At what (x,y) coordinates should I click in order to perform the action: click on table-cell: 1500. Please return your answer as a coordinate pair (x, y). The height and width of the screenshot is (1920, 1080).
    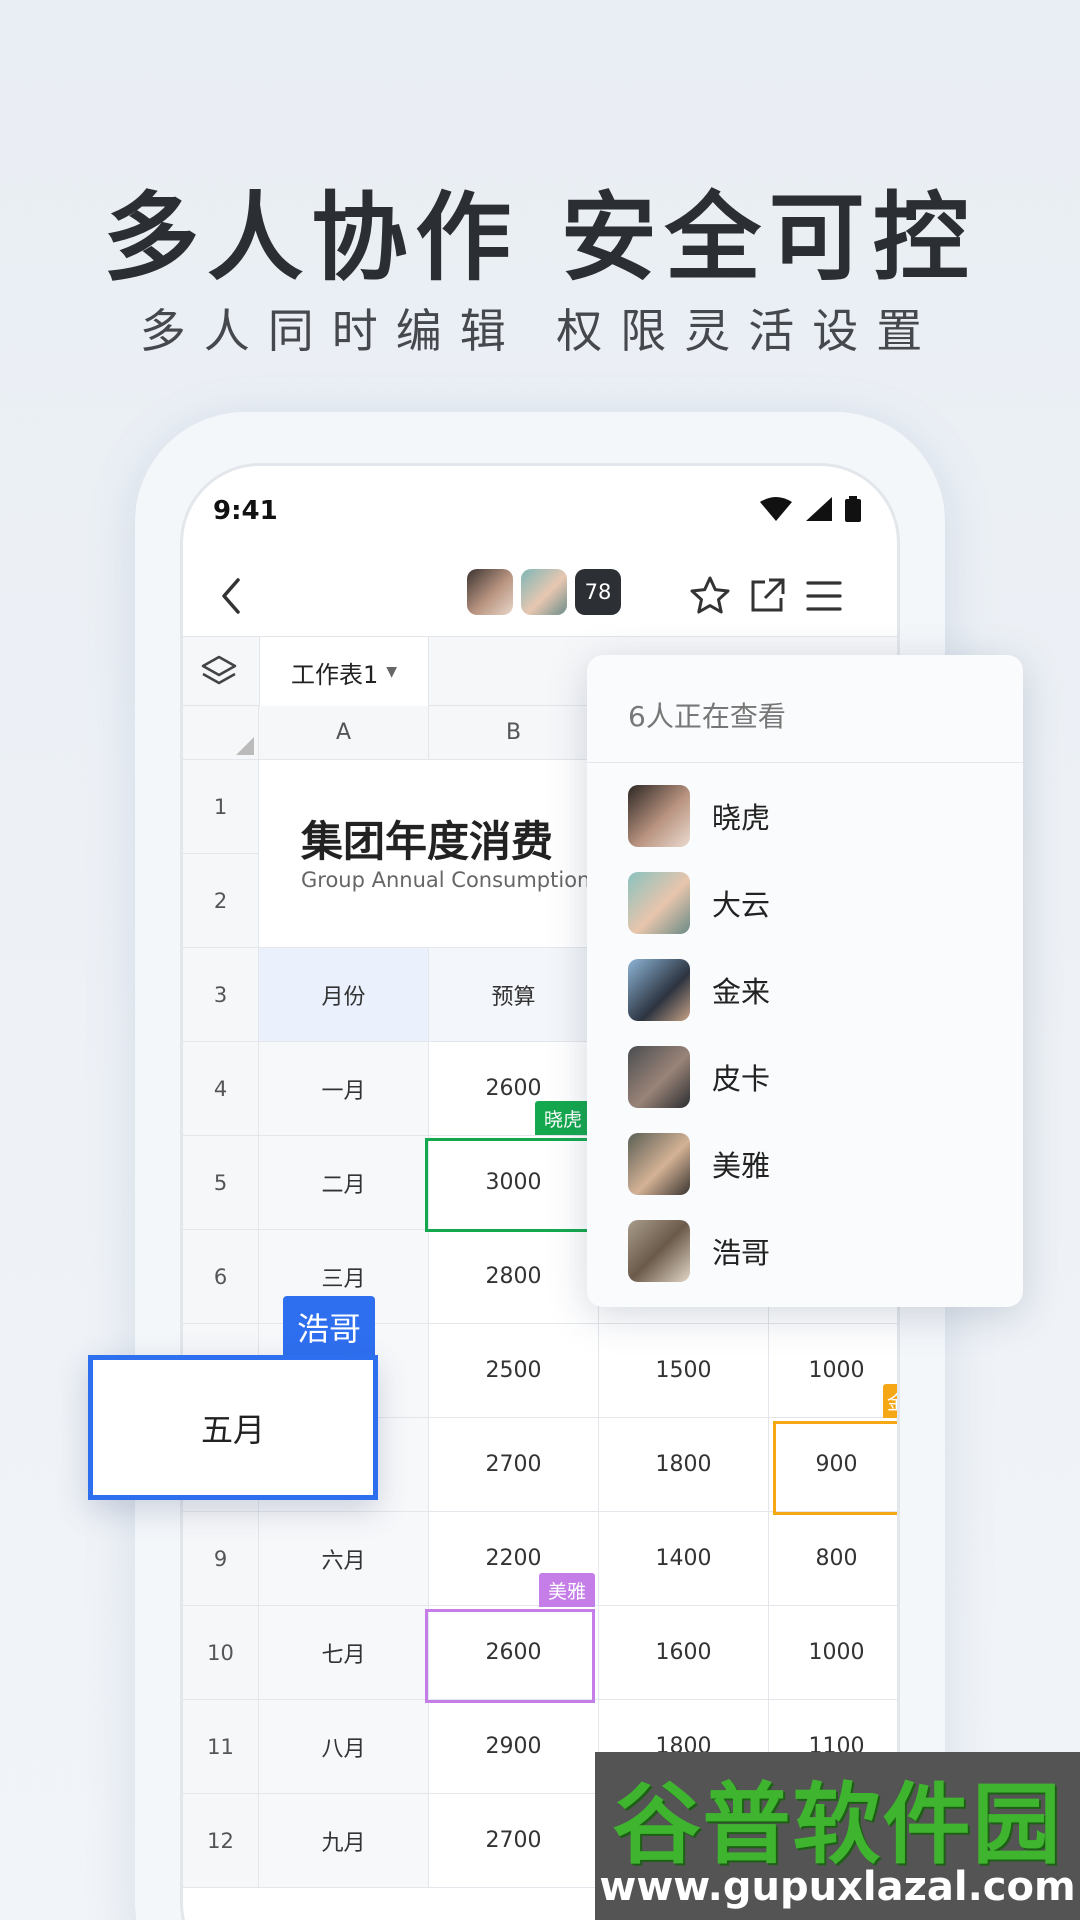
    Looking at the image, I should click on (684, 1371).